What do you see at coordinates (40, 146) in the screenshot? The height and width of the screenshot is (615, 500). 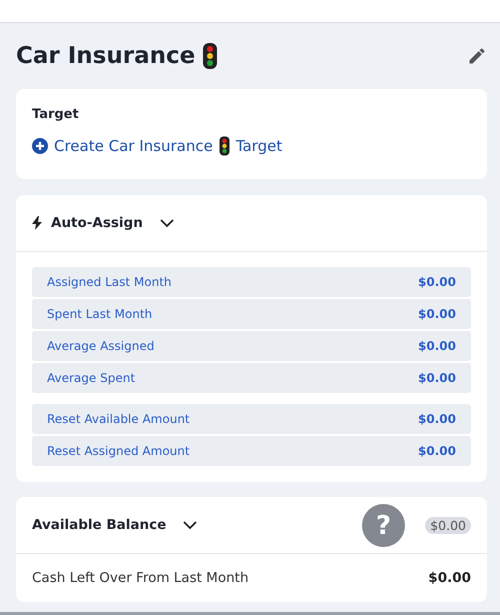 I see `plus-circle-icon` at bounding box center [40, 146].